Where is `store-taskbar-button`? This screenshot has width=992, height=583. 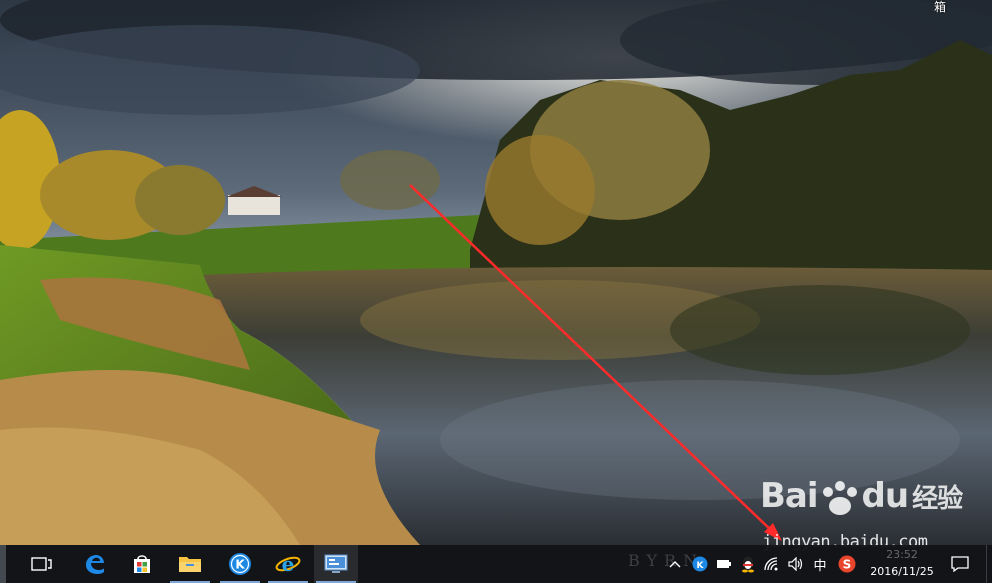
store-taskbar-button is located at coordinates (142, 564).